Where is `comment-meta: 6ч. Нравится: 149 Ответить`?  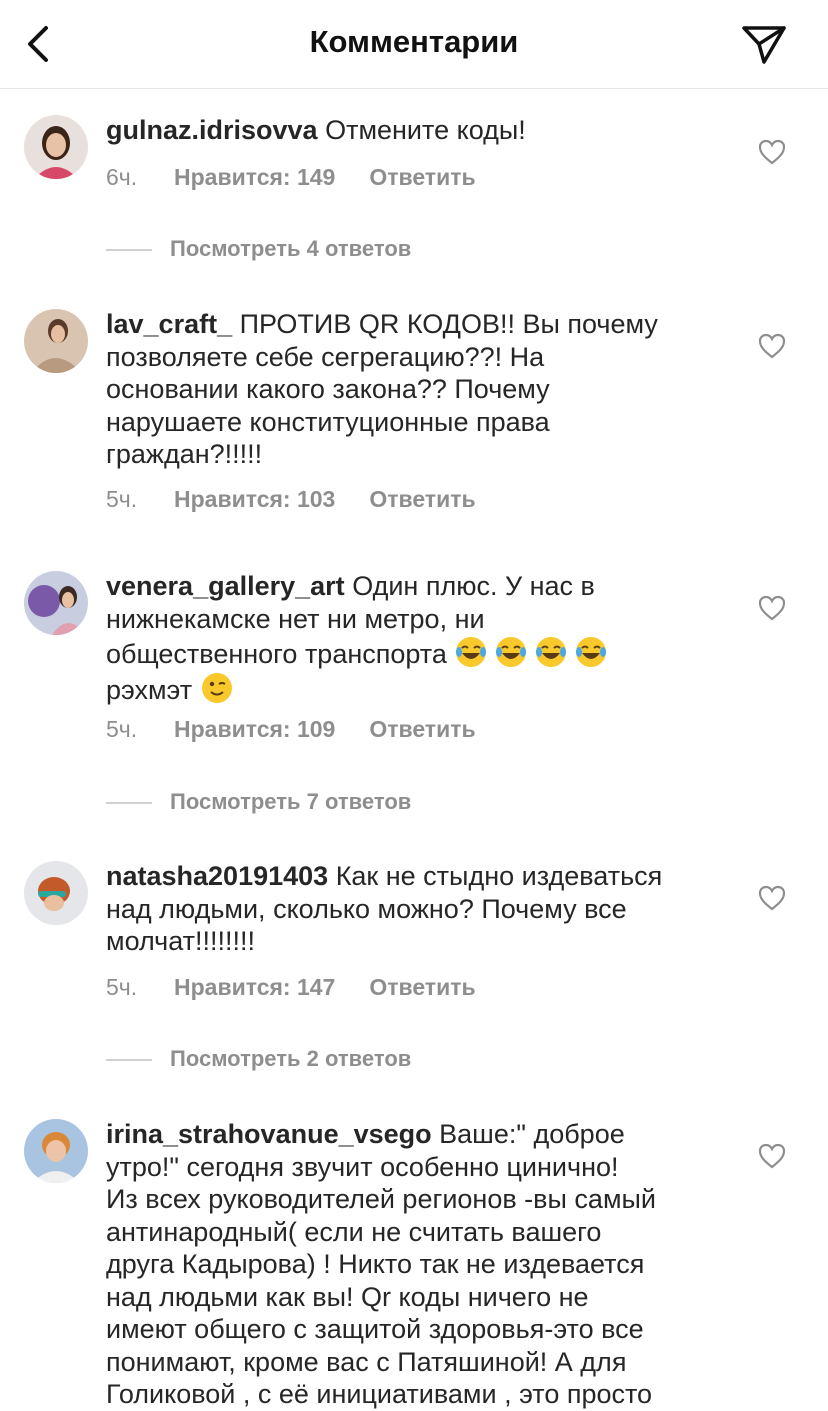
comment-meta: 6ч. Нравится: 149 Ответить is located at coordinates (291, 177).